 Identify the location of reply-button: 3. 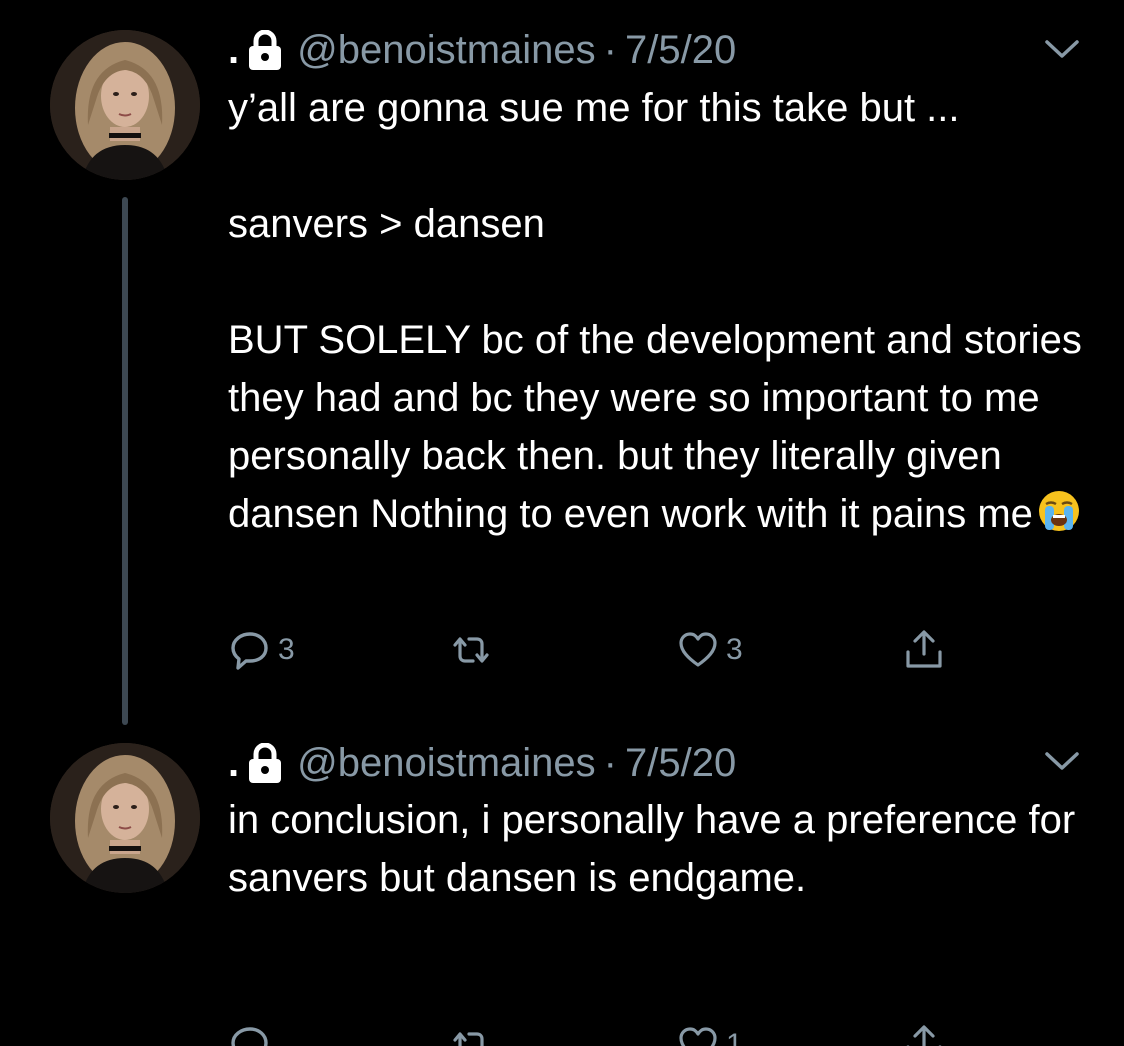
(261, 650).